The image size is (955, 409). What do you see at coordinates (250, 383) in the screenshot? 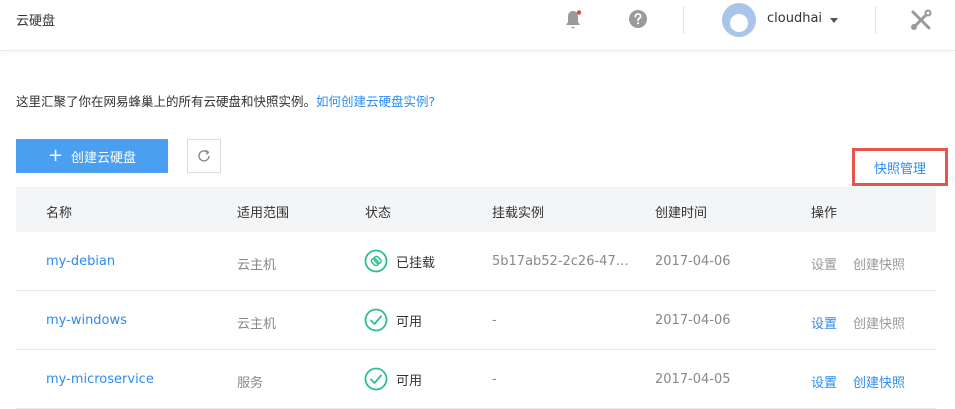
I see `disk-scope: 服务` at bounding box center [250, 383].